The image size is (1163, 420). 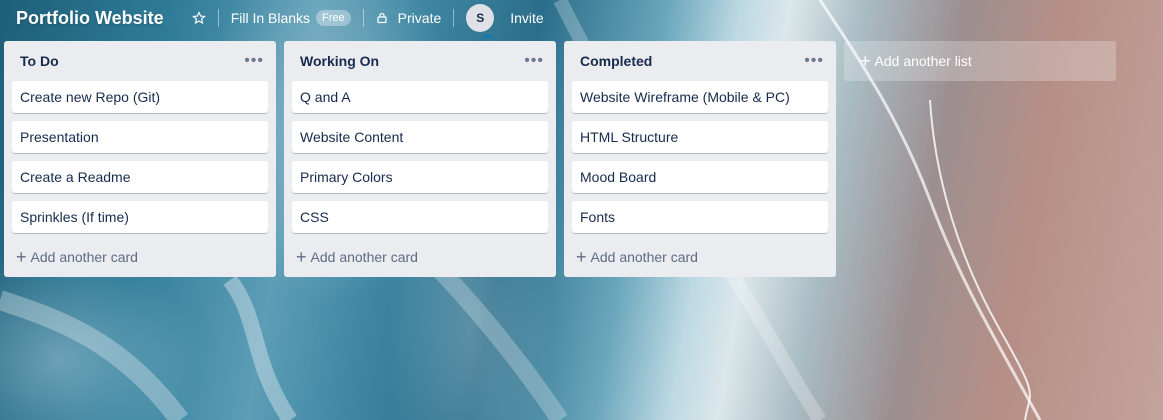 I want to click on card: Q and A, so click(x=420, y=97).